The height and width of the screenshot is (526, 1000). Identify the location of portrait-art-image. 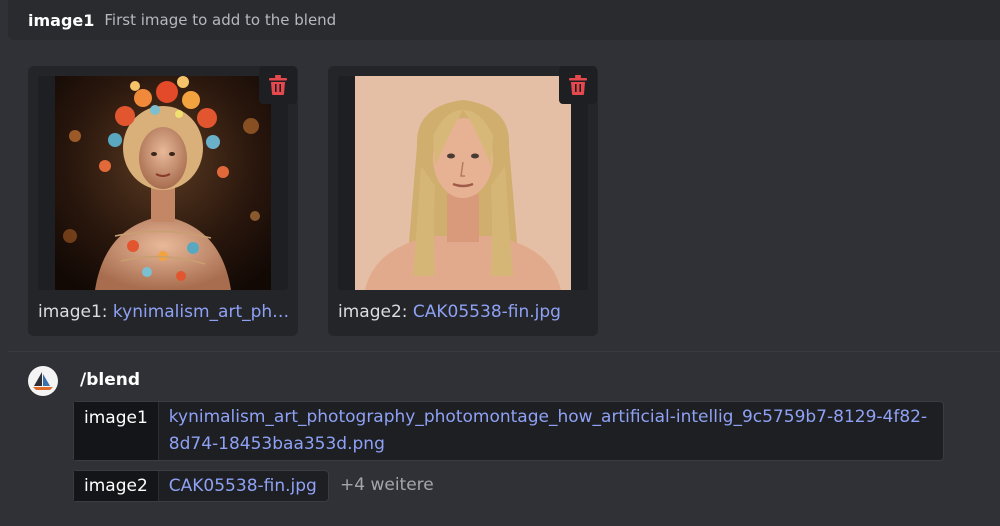
(163, 183).